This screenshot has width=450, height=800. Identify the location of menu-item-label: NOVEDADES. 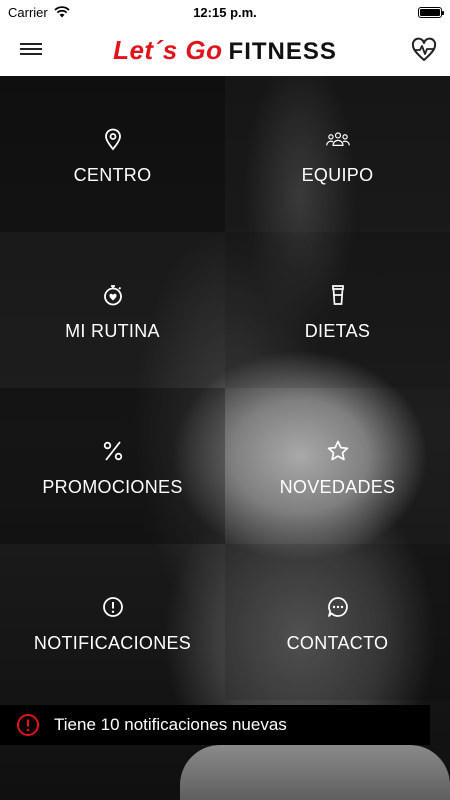
(337, 486).